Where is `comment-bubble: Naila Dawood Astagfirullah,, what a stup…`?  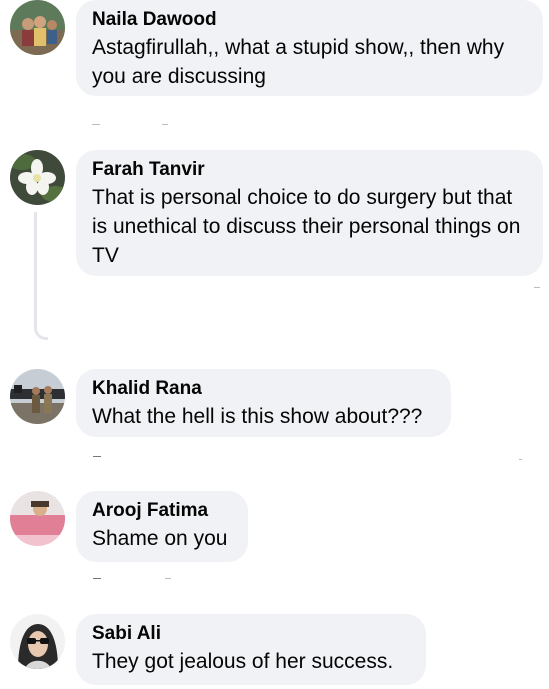 comment-bubble: Naila Dawood Astagfirullah,, what a stup… is located at coordinates (309, 48).